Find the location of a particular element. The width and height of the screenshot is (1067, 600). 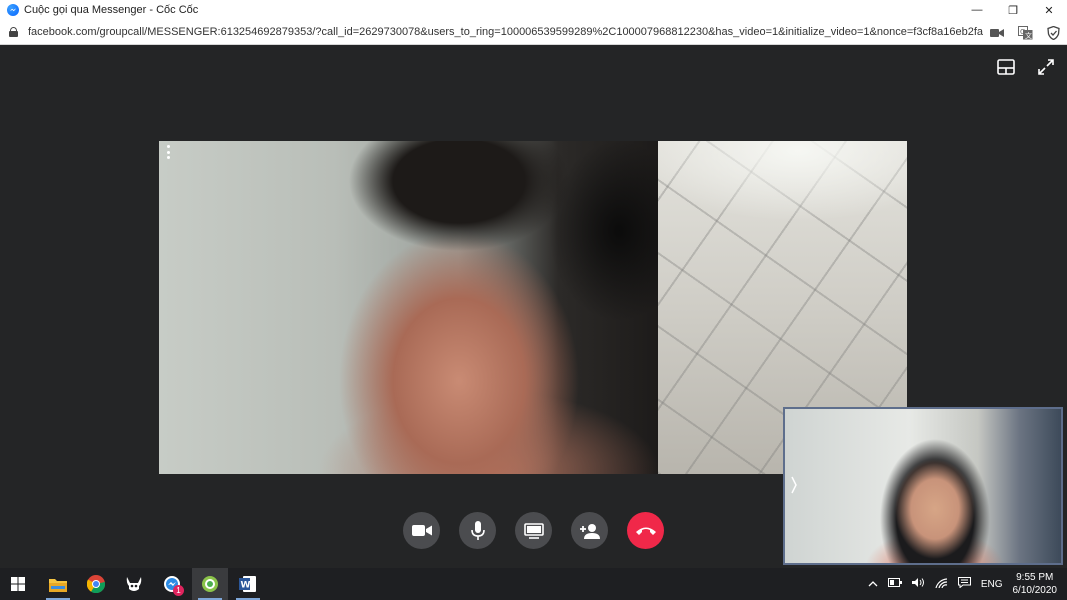

windows-icon is located at coordinates (18, 584).